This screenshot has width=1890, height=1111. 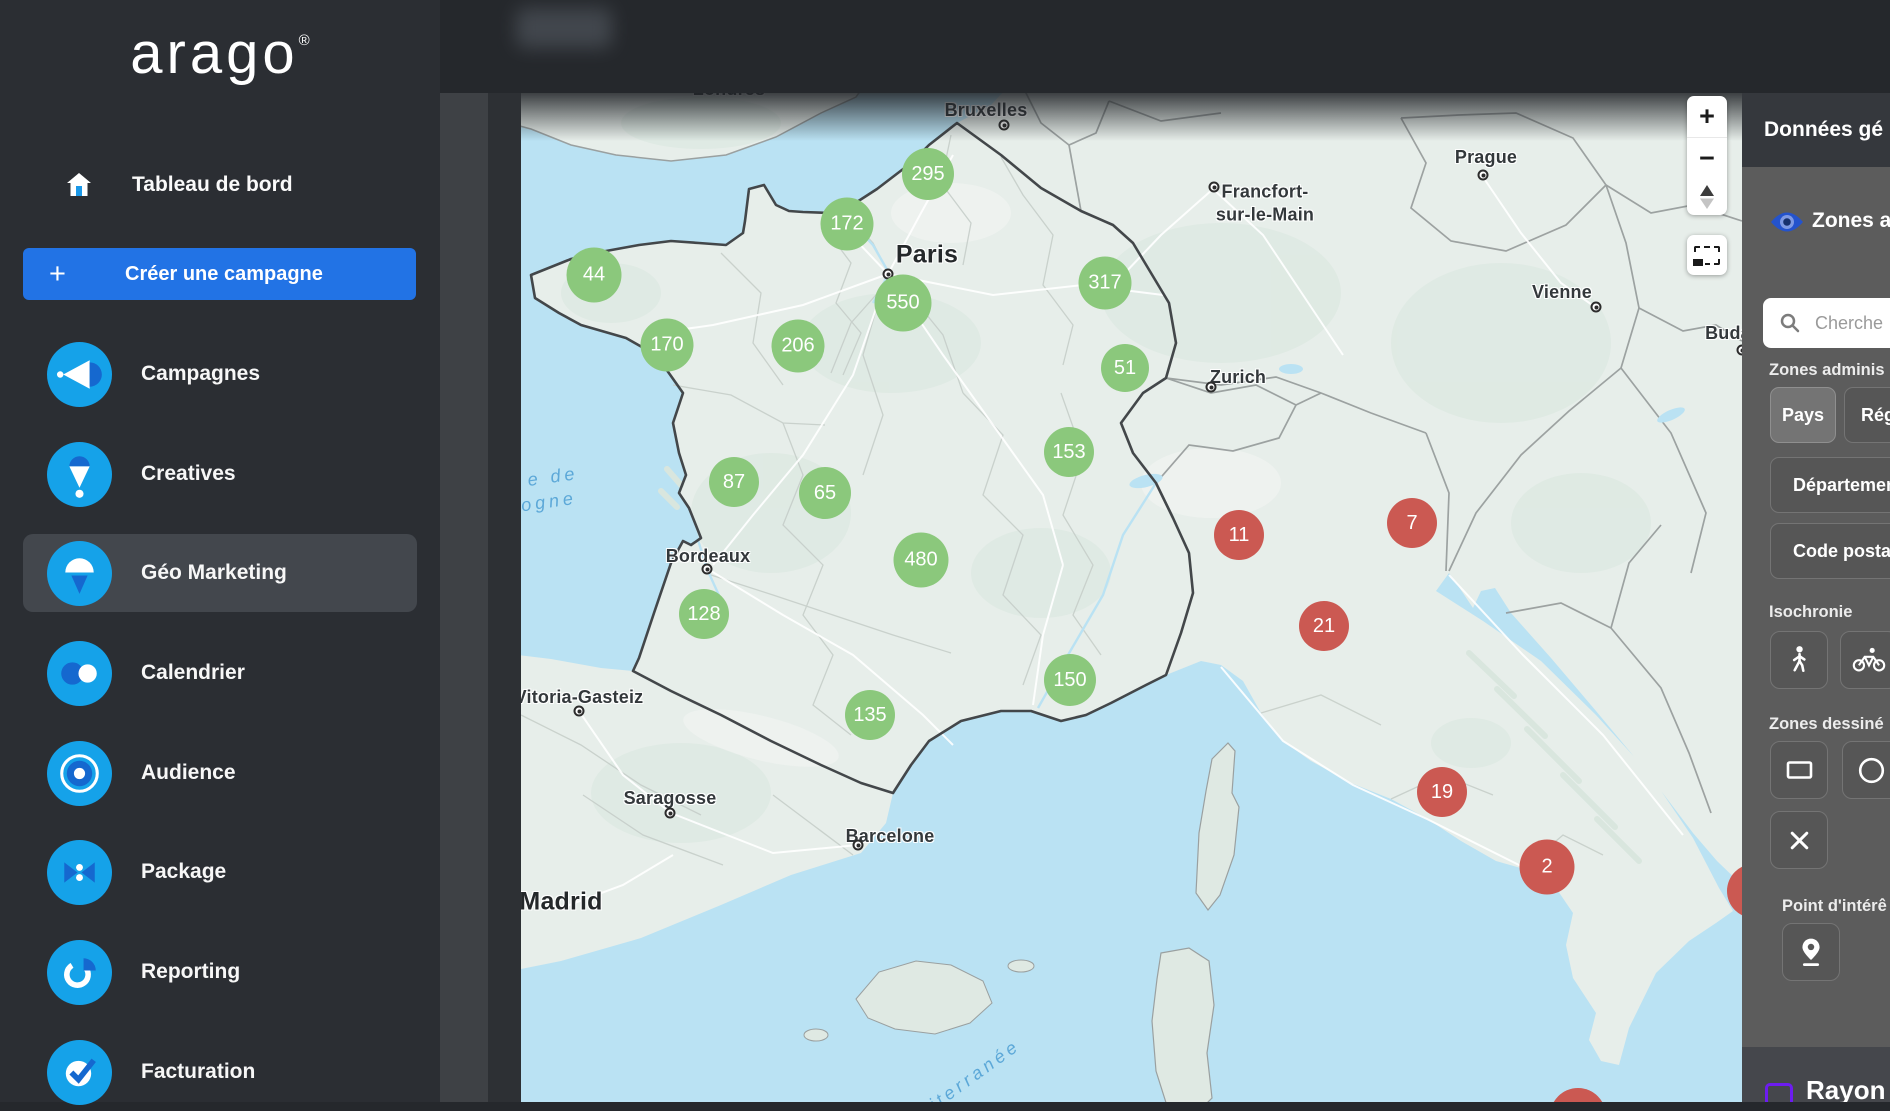 What do you see at coordinates (1779, 1092) in the screenshot?
I see `radius-swatch` at bounding box center [1779, 1092].